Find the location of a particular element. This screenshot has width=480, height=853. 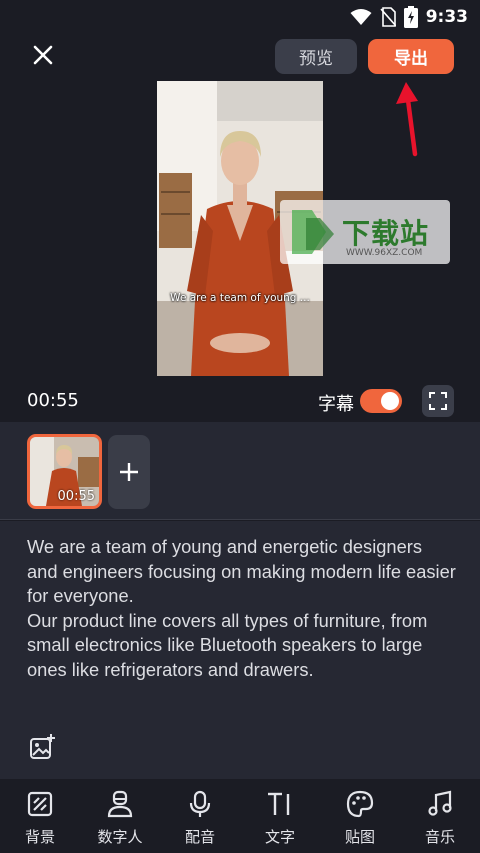

background-icon is located at coordinates (40, 804).